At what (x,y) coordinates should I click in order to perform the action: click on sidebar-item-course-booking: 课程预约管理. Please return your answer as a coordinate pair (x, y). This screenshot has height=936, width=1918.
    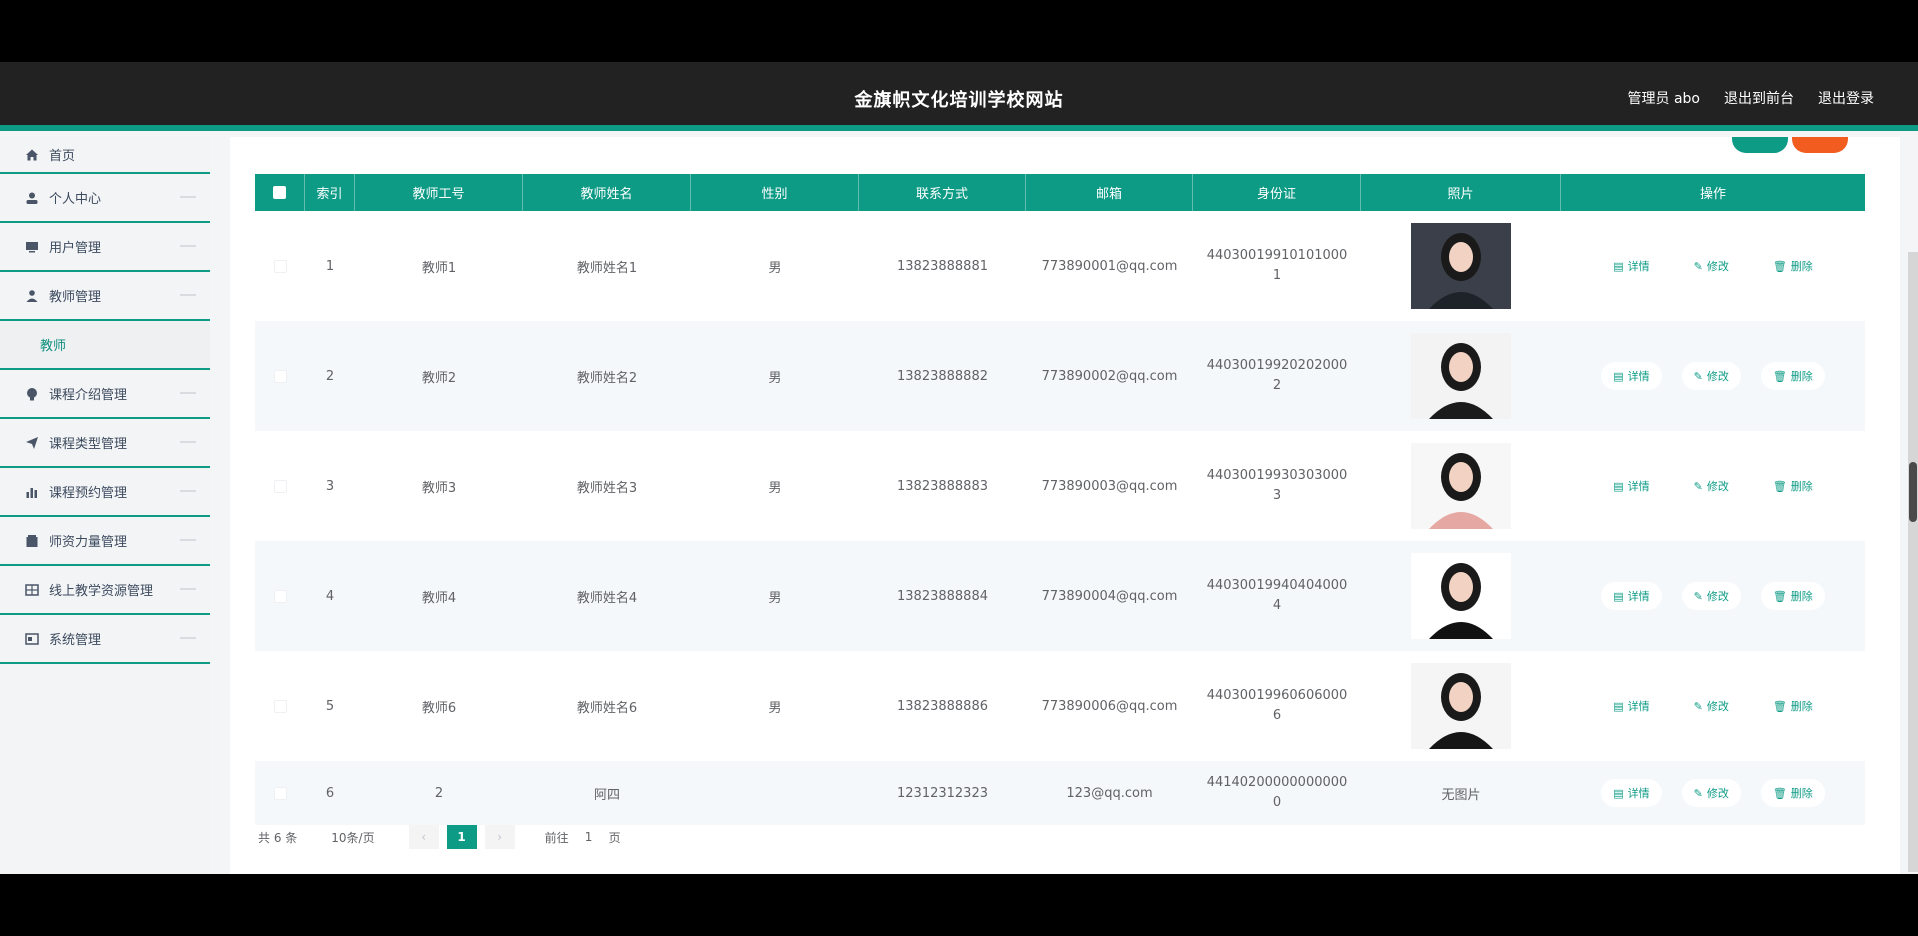
    Looking at the image, I should click on (105, 492).